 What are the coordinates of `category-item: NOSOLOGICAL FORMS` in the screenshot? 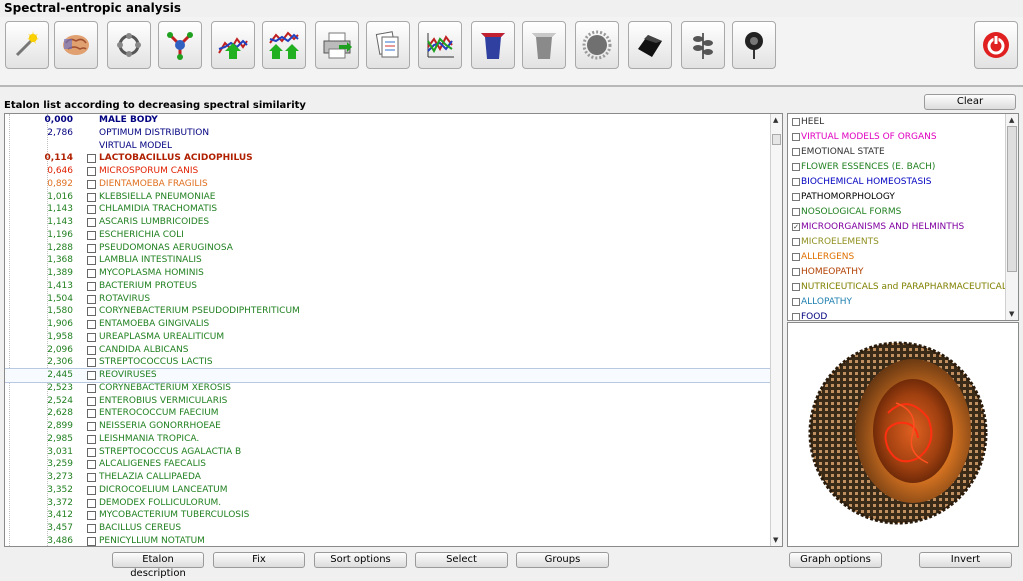 It's located at (897, 212).